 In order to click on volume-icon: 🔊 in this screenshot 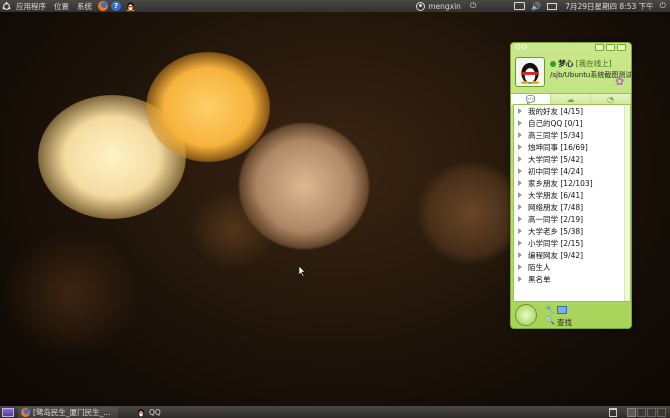, I will do `click(536, 6)`.